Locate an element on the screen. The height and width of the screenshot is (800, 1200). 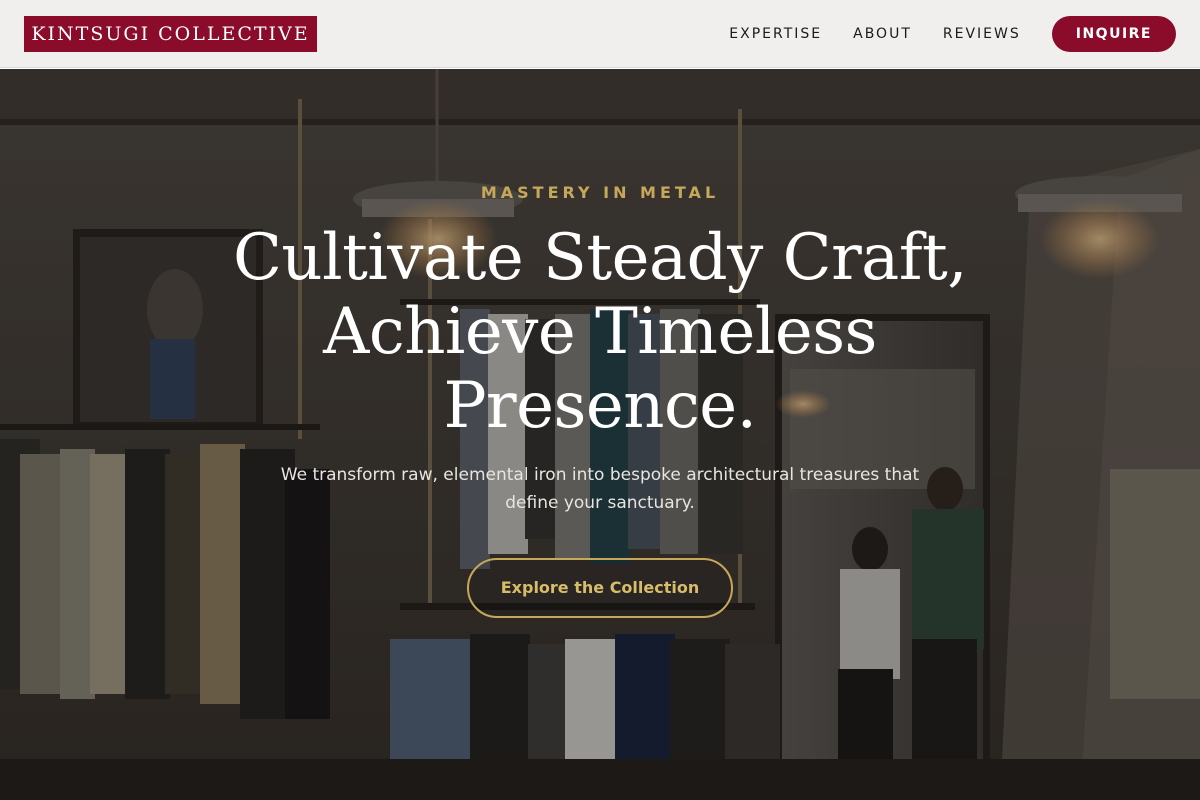
hero-eyebrow: MASTERY IN METAL is located at coordinates (600, 192).